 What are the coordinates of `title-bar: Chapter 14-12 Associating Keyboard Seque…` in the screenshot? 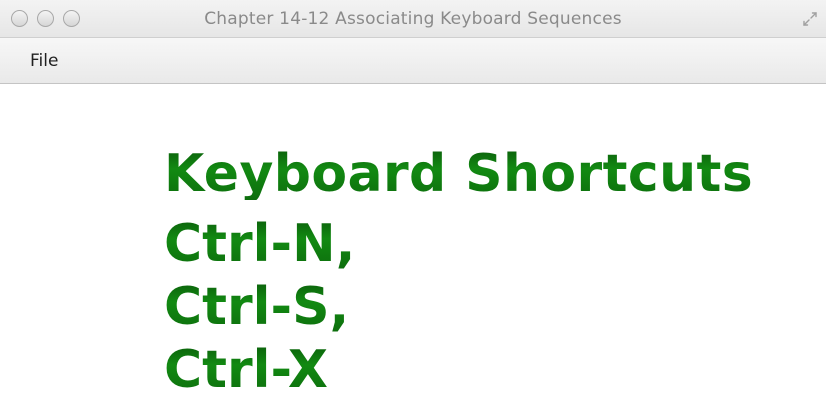 It's located at (413, 19).